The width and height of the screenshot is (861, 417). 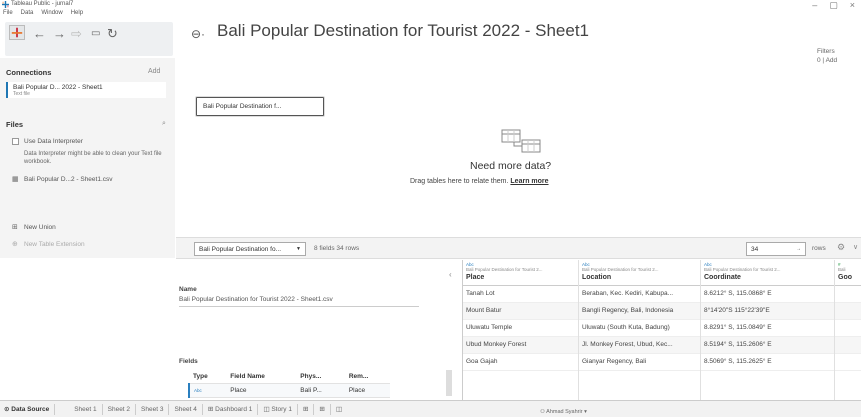 I want to click on grid-cell: 8.6212° S, 115.0868° E, so click(x=767, y=294).